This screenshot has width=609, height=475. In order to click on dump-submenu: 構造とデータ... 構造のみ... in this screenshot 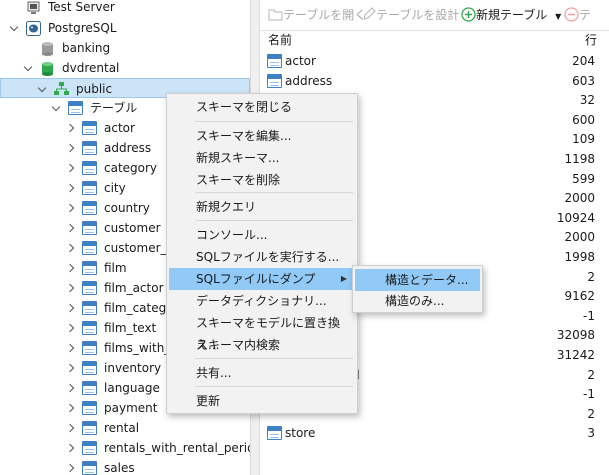, I will do `click(417, 289)`.